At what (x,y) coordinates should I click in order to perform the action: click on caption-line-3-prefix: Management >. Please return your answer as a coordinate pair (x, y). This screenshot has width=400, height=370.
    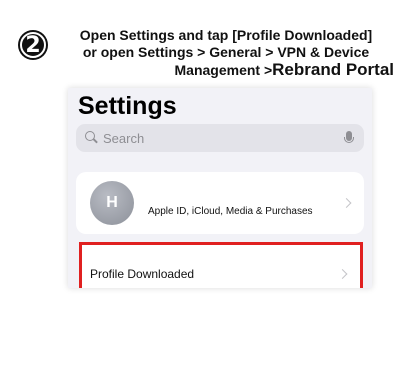
    Looking at the image, I should click on (223, 70).